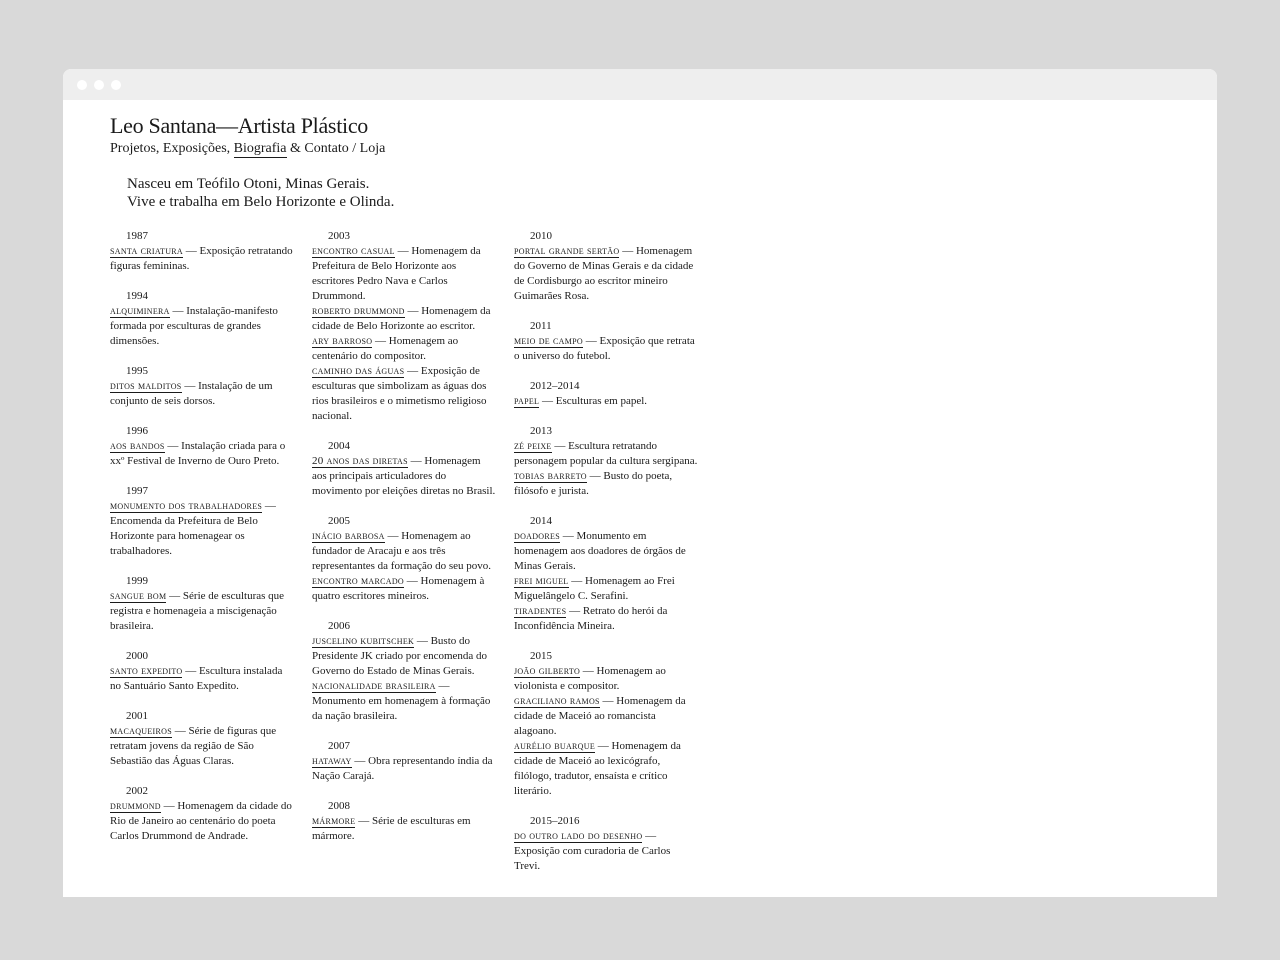 The width and height of the screenshot is (1280, 960). What do you see at coordinates (578, 836) in the screenshot?
I see `work-title-link: Do Outro Lado do Desenho` at bounding box center [578, 836].